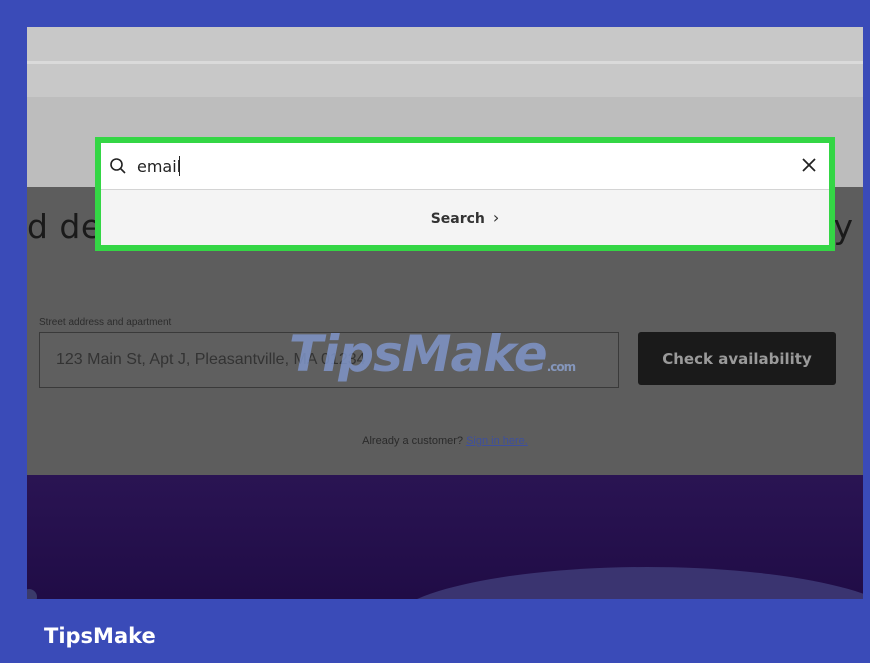 The image size is (870, 663). I want to click on customer-prompt: Already a customer?, so click(413, 441).